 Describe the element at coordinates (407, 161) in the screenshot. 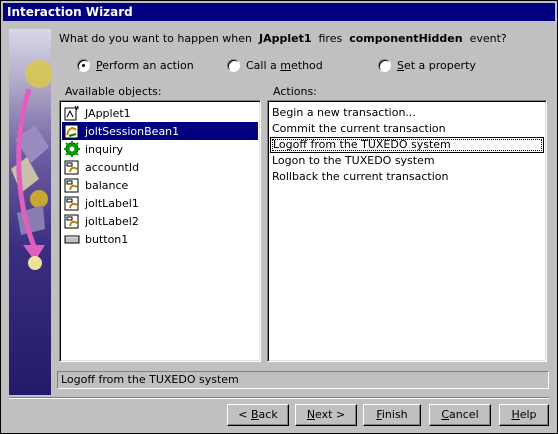

I see `list-item: Logon to the TUXEDO system` at that location.